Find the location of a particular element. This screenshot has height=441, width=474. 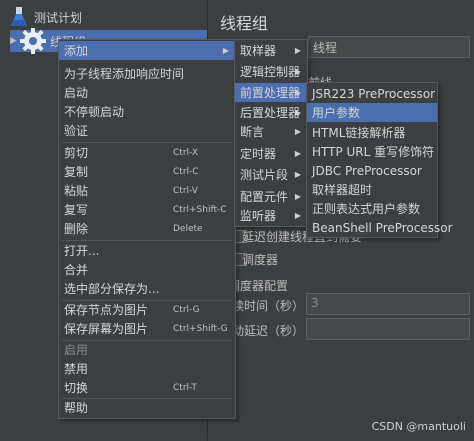

menu-item-add-response-time: 为子线程添加响应时间 is located at coordinates (147, 73).